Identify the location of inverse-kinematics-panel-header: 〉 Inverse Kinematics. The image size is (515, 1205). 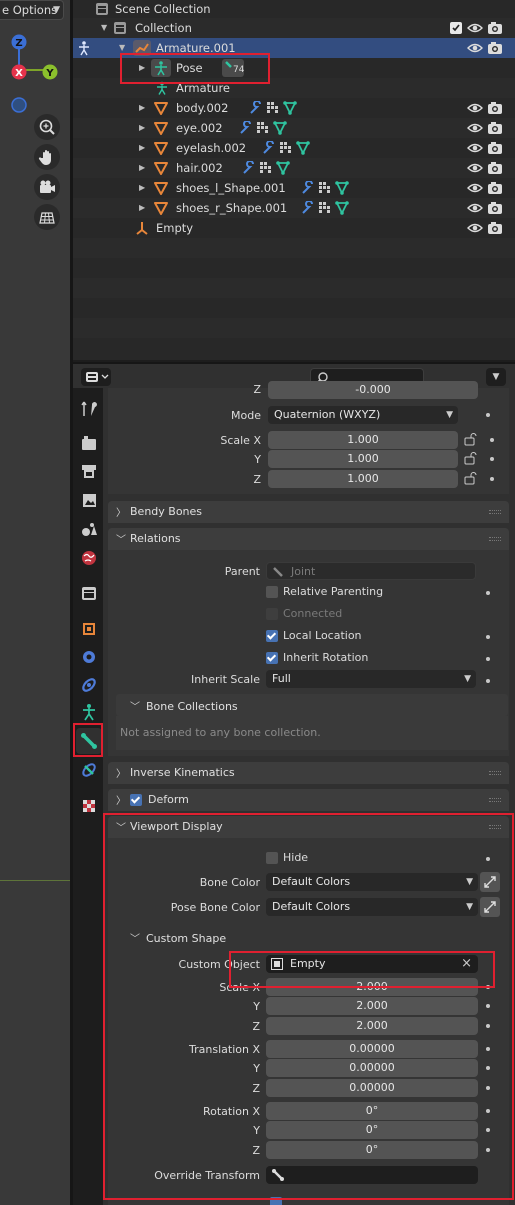
(308, 773).